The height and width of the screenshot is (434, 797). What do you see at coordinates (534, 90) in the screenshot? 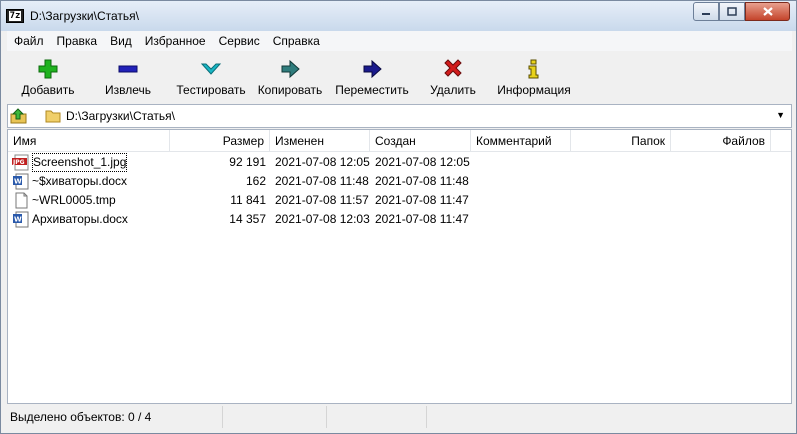
I see `info-label: Информация` at bounding box center [534, 90].